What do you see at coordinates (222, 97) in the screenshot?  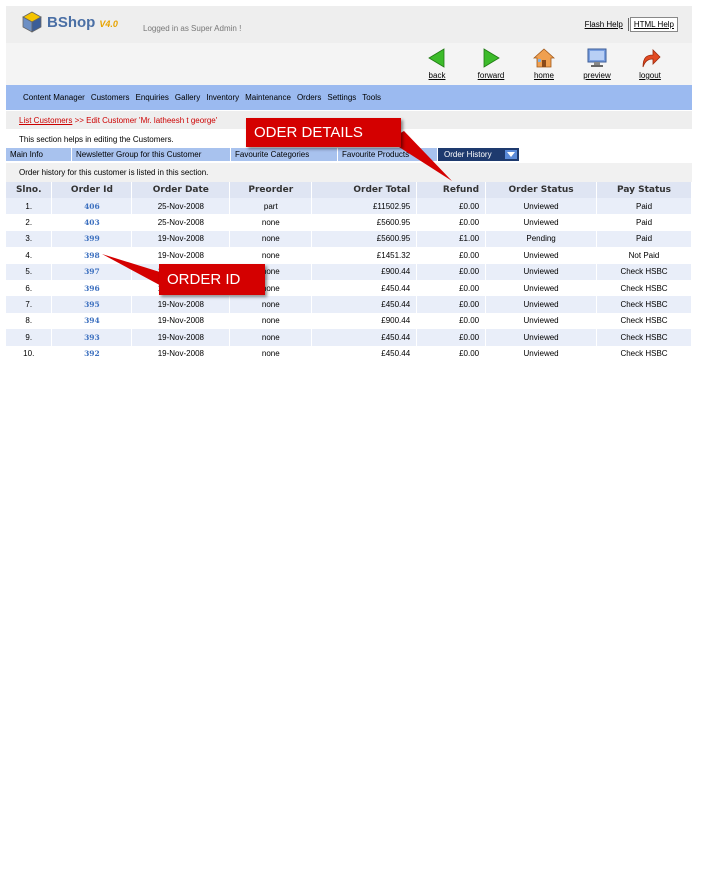 I see `nav-inventory: Inventory` at bounding box center [222, 97].